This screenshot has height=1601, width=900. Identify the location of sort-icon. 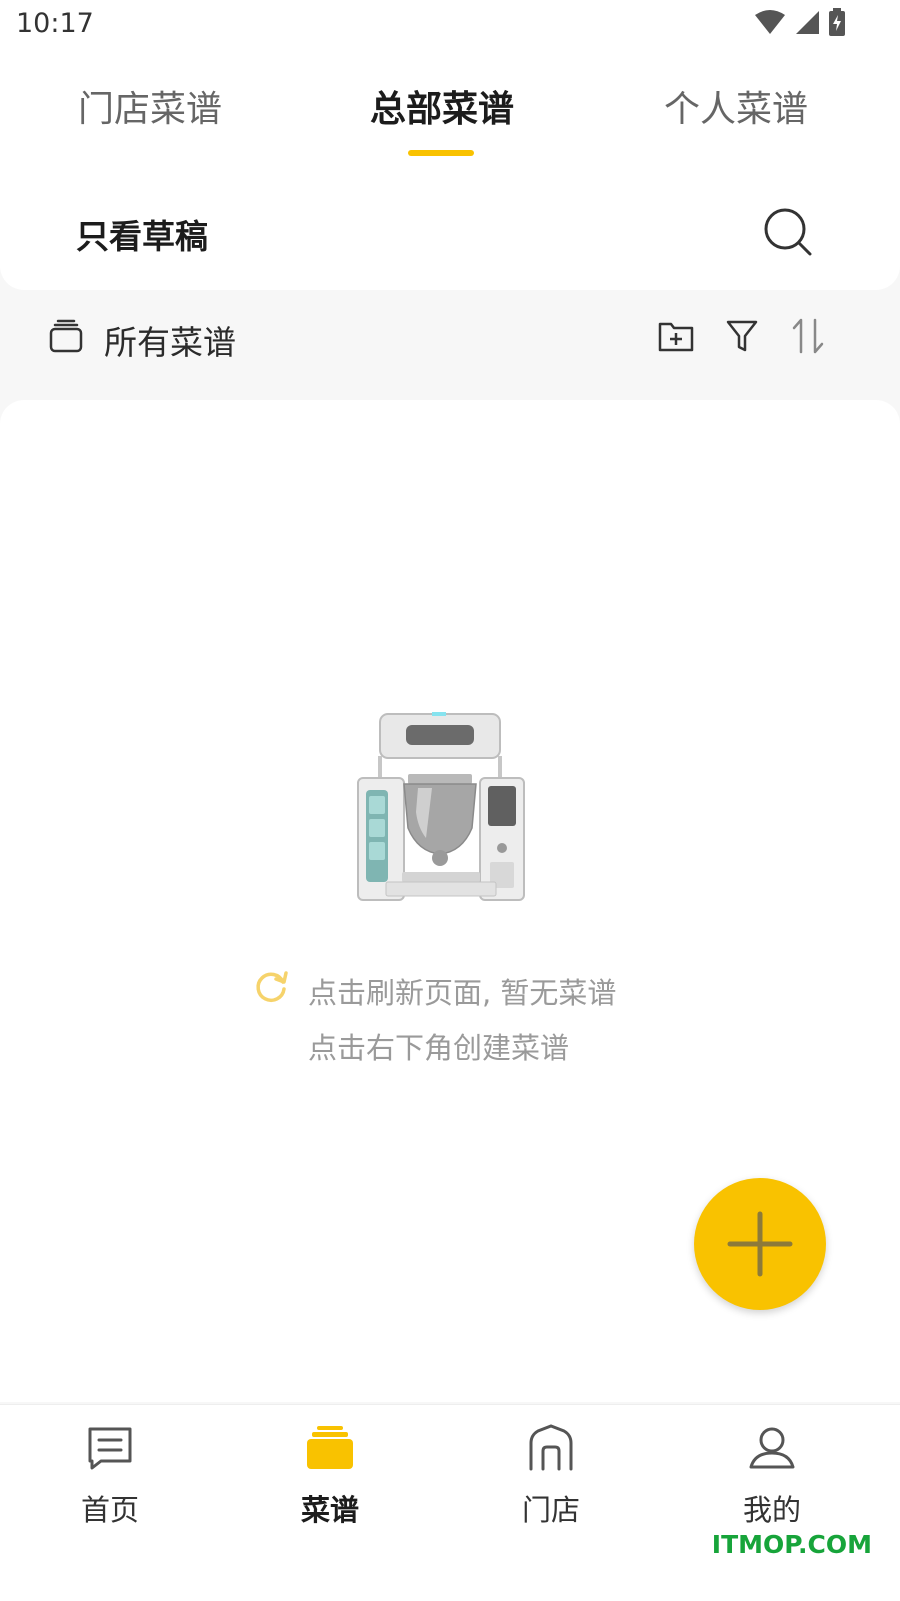
(808, 336).